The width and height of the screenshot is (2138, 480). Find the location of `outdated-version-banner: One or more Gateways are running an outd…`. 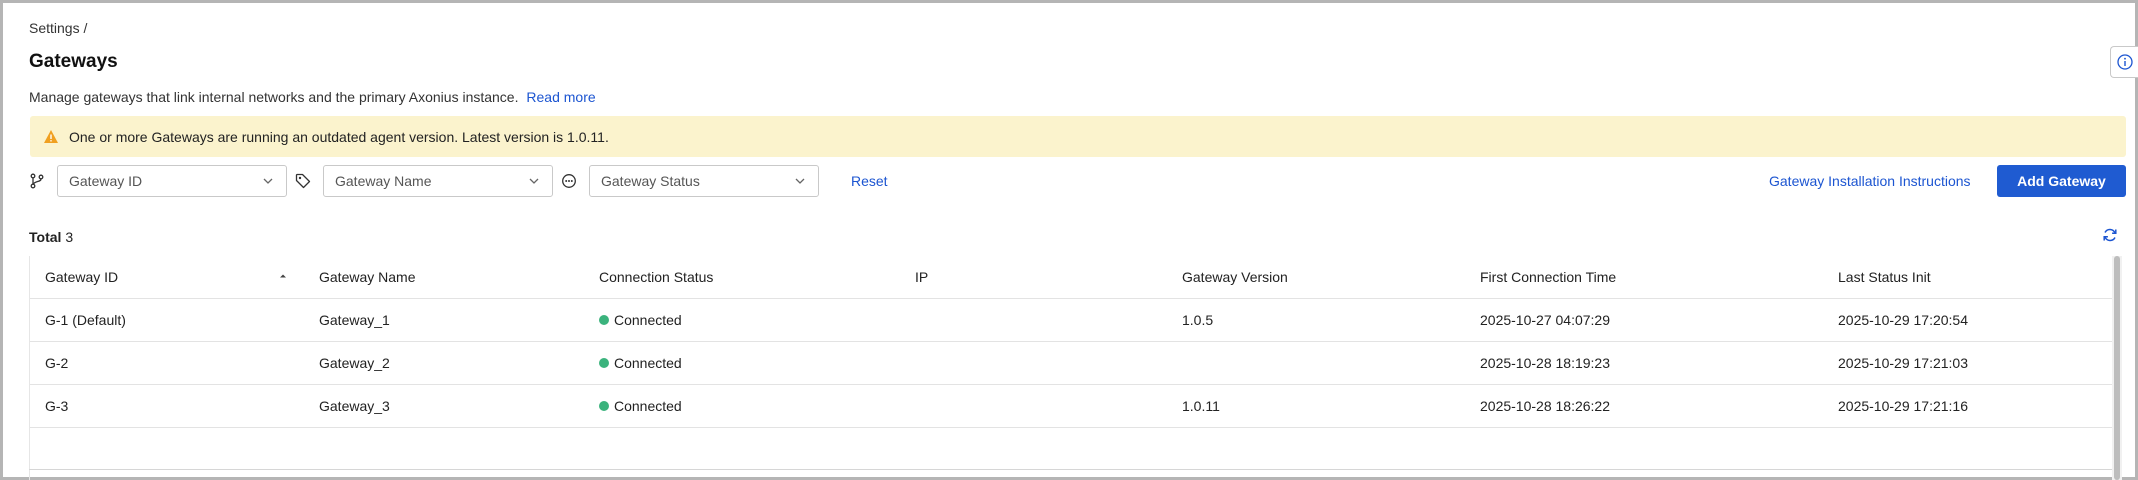

outdated-version-banner: One or more Gateways are running an outd… is located at coordinates (1078, 136).